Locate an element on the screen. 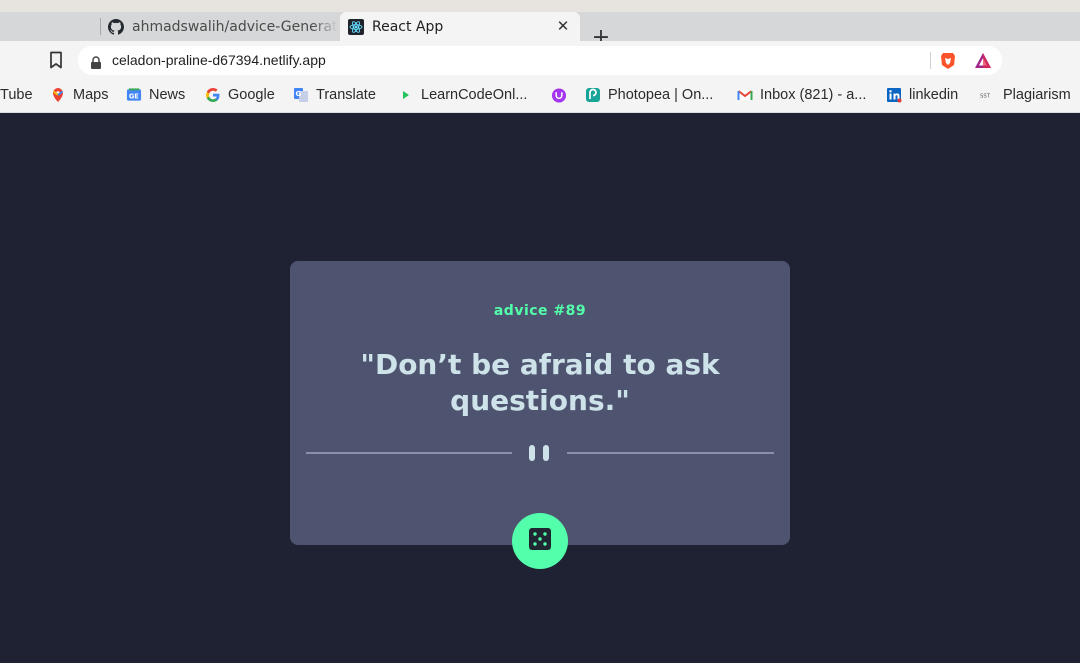 Image resolution: width=1080 pixels, height=663 pixels. tab-advice-generator: ahmadswalih/advice-Generator is located at coordinates (219, 26).